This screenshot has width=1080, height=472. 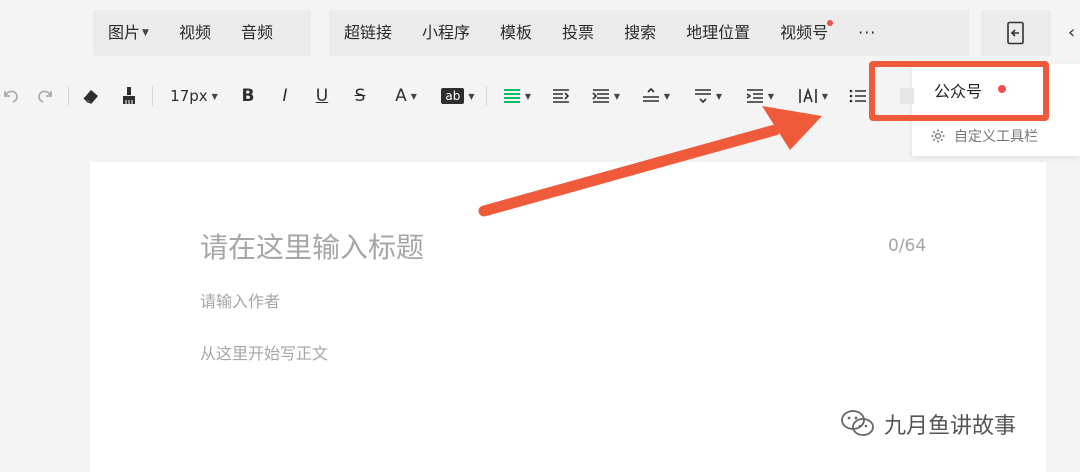 What do you see at coordinates (857, 423) in the screenshot?
I see `wechat-icon` at bounding box center [857, 423].